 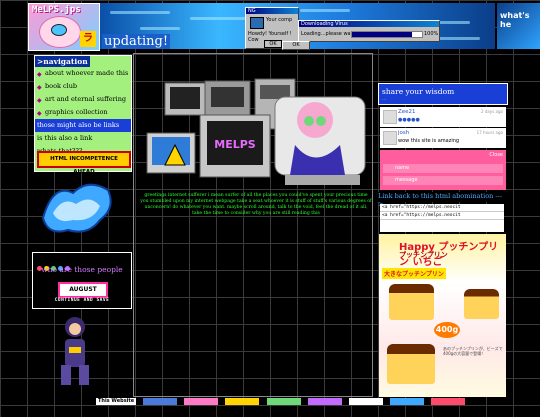 I want to click on nav-link-label: book club, so click(x=61, y=86).